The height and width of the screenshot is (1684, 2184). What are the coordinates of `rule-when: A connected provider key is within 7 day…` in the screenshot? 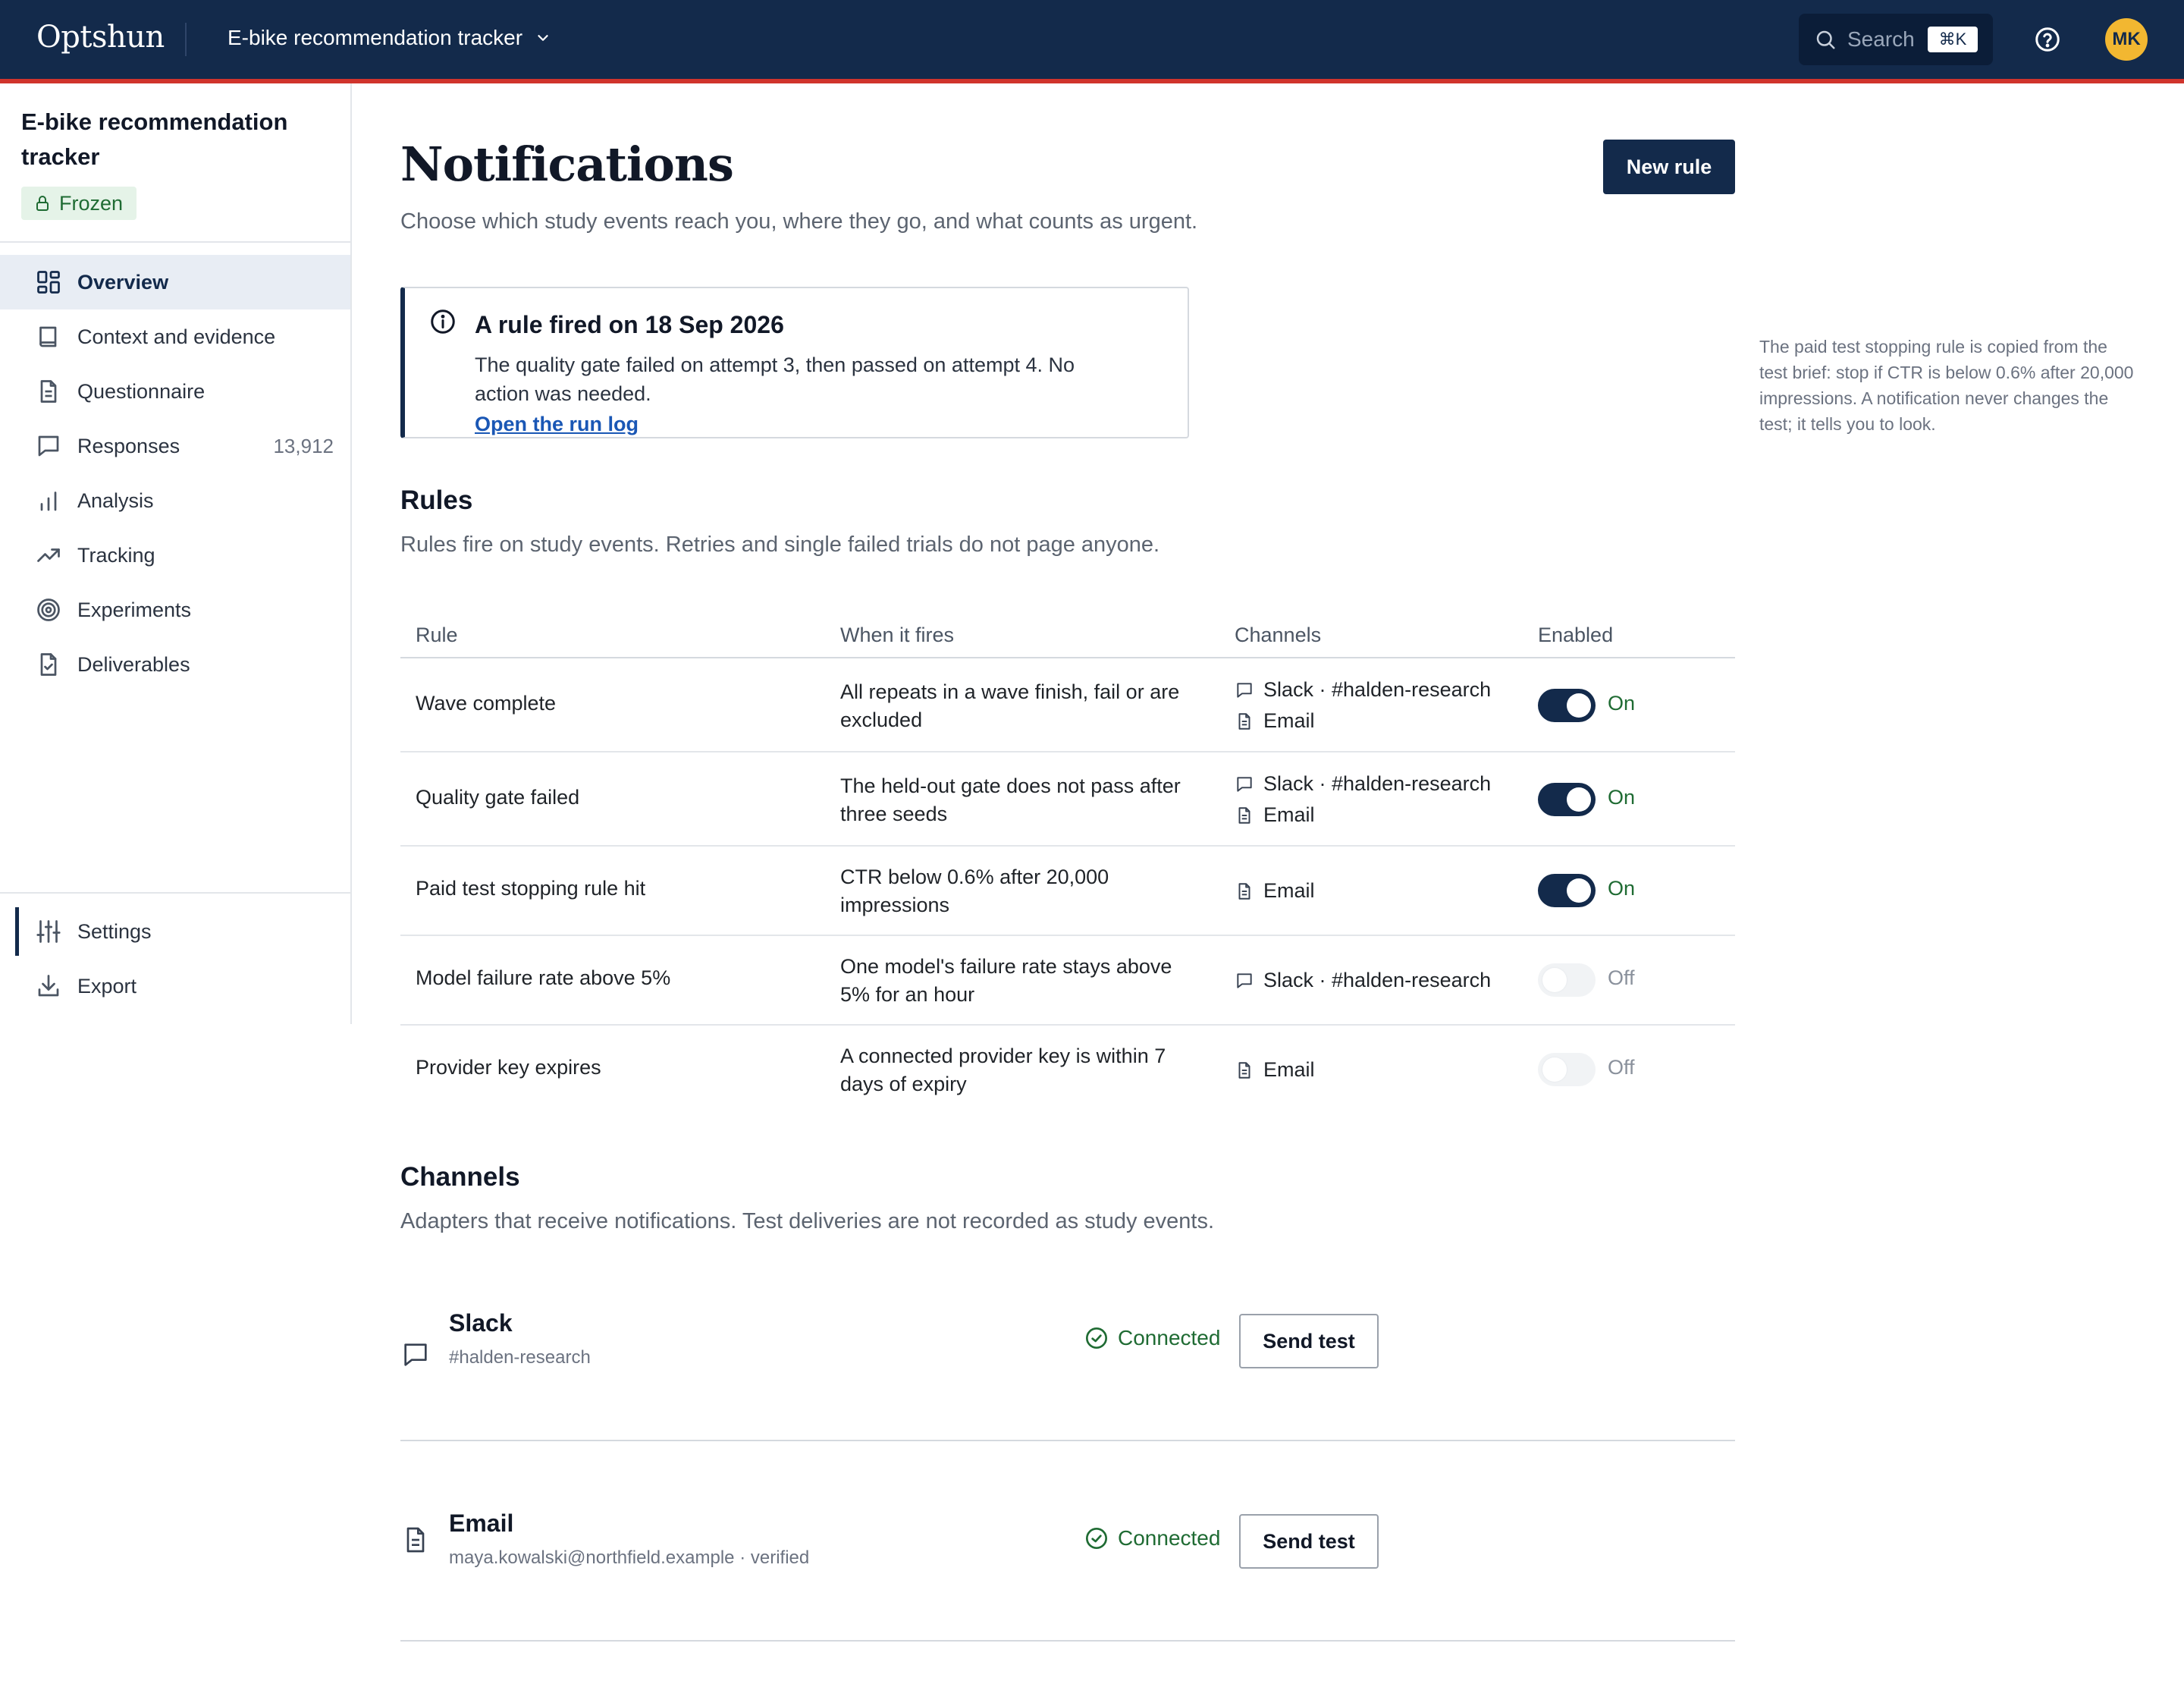 It's located at (1003, 1070).